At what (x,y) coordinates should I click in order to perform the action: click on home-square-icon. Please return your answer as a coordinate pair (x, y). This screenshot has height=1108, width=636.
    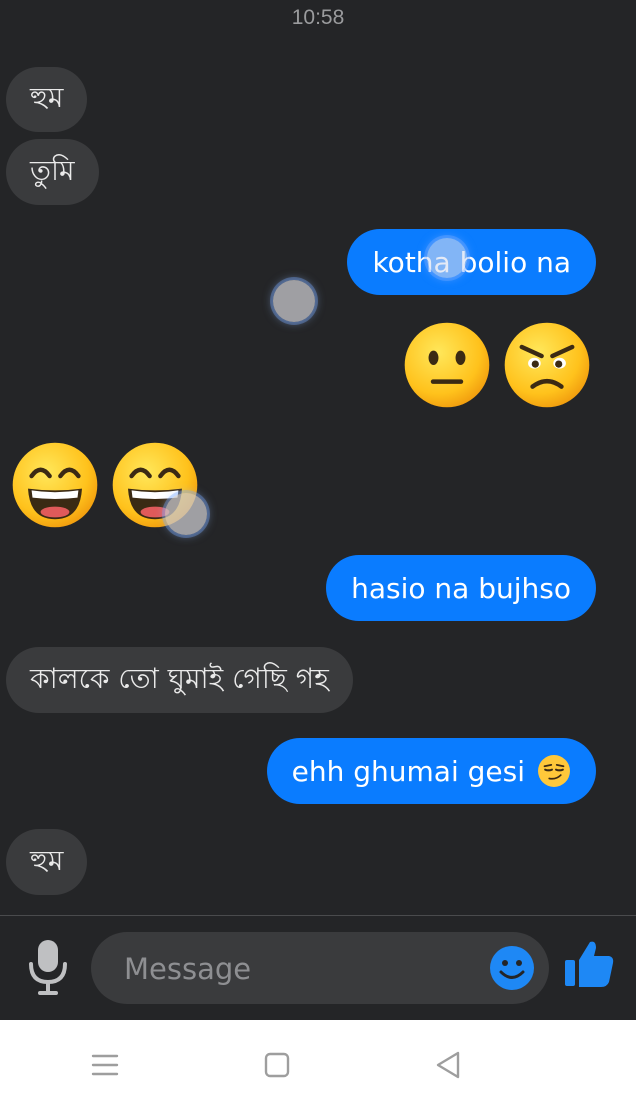
    Looking at the image, I should click on (277, 1065).